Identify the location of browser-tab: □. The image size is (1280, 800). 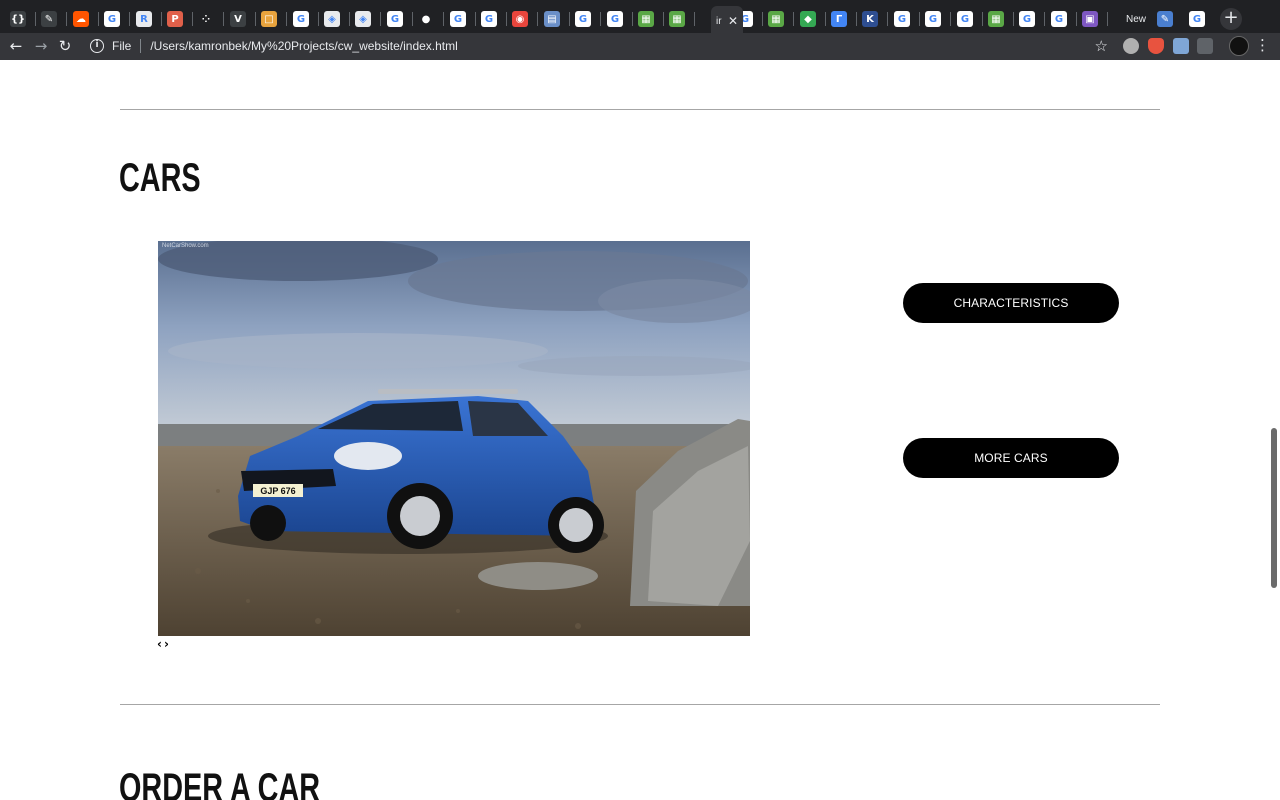
(271, 19).